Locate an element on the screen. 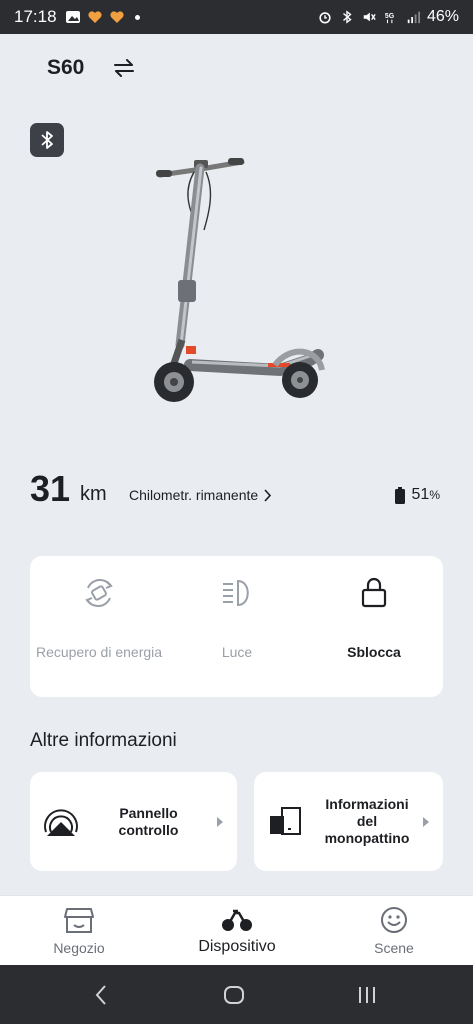 The image size is (473, 1024). energy-recovery-control: Recupero di energia is located at coordinates (99, 626).